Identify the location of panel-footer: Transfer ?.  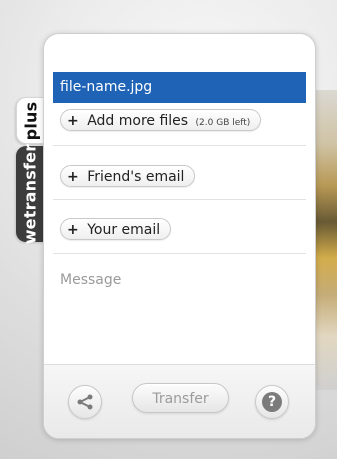
(179, 401).